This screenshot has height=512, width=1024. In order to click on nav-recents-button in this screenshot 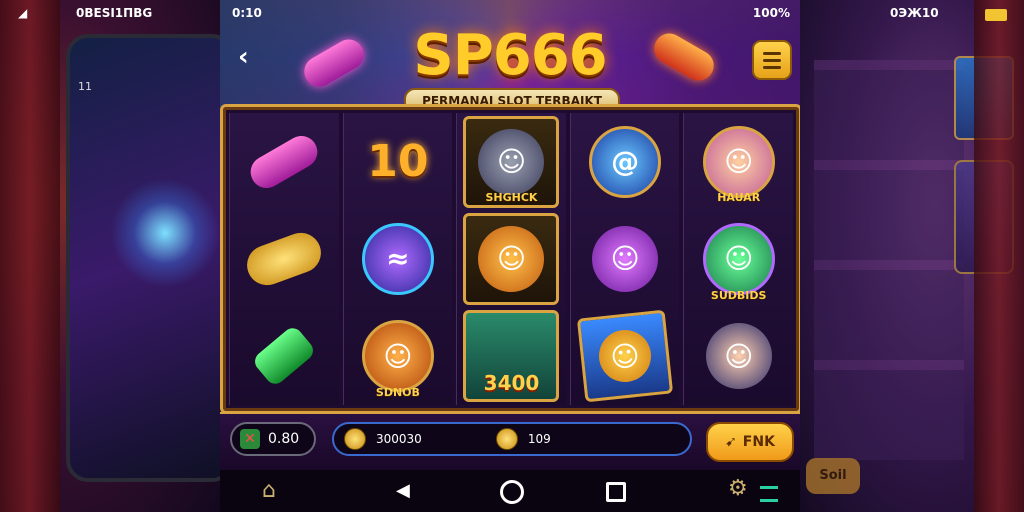, I will do `click(616, 492)`.